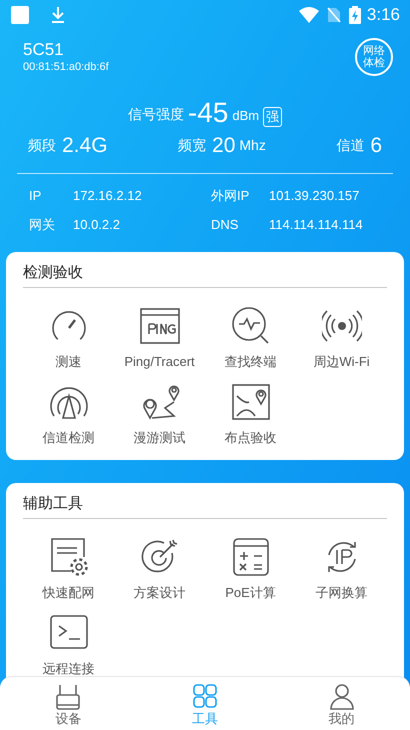 This screenshot has width=410, height=730. I want to click on stat-label: 信道, so click(350, 145).